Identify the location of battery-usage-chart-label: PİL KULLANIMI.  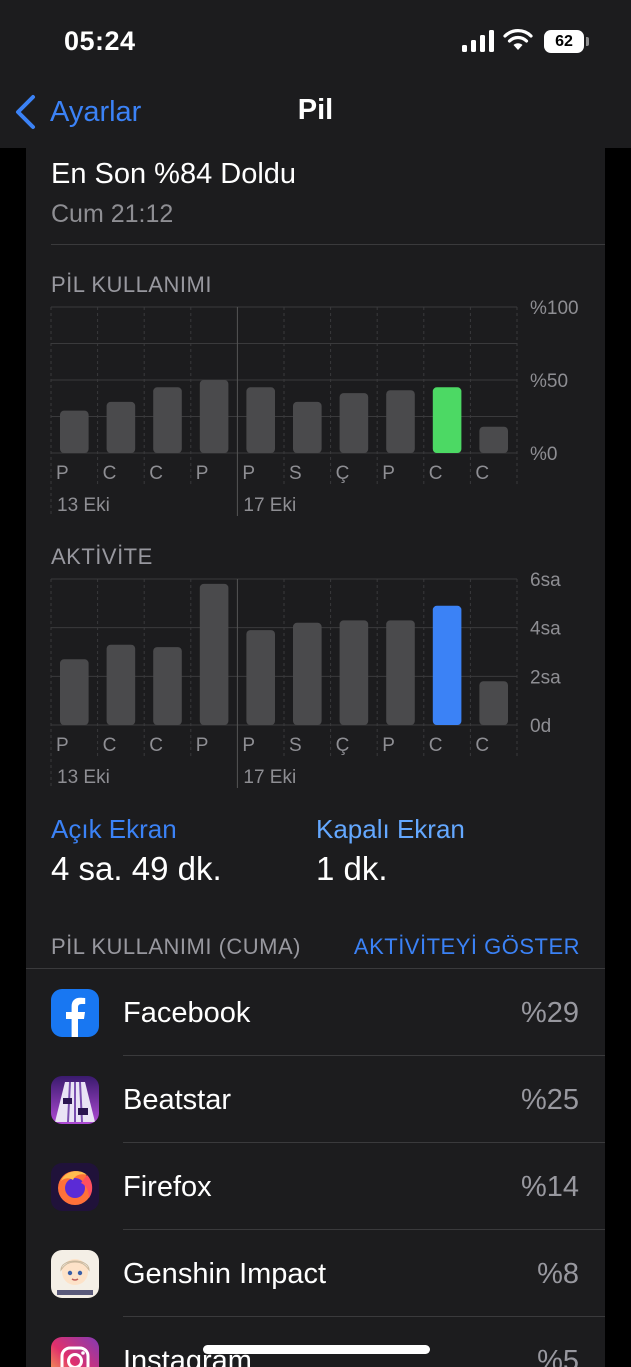
(131, 284).